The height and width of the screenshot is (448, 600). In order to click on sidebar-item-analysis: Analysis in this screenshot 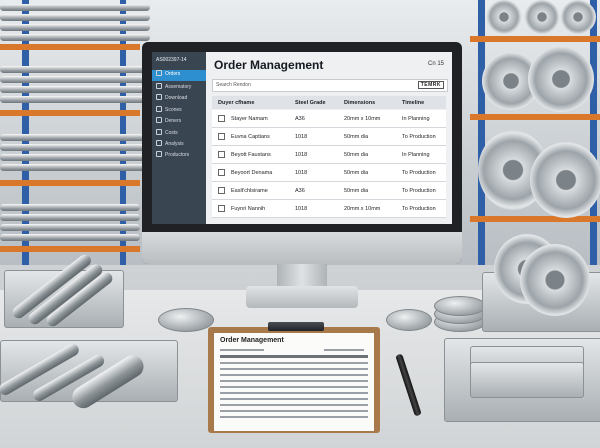, I will do `click(179, 145)`.